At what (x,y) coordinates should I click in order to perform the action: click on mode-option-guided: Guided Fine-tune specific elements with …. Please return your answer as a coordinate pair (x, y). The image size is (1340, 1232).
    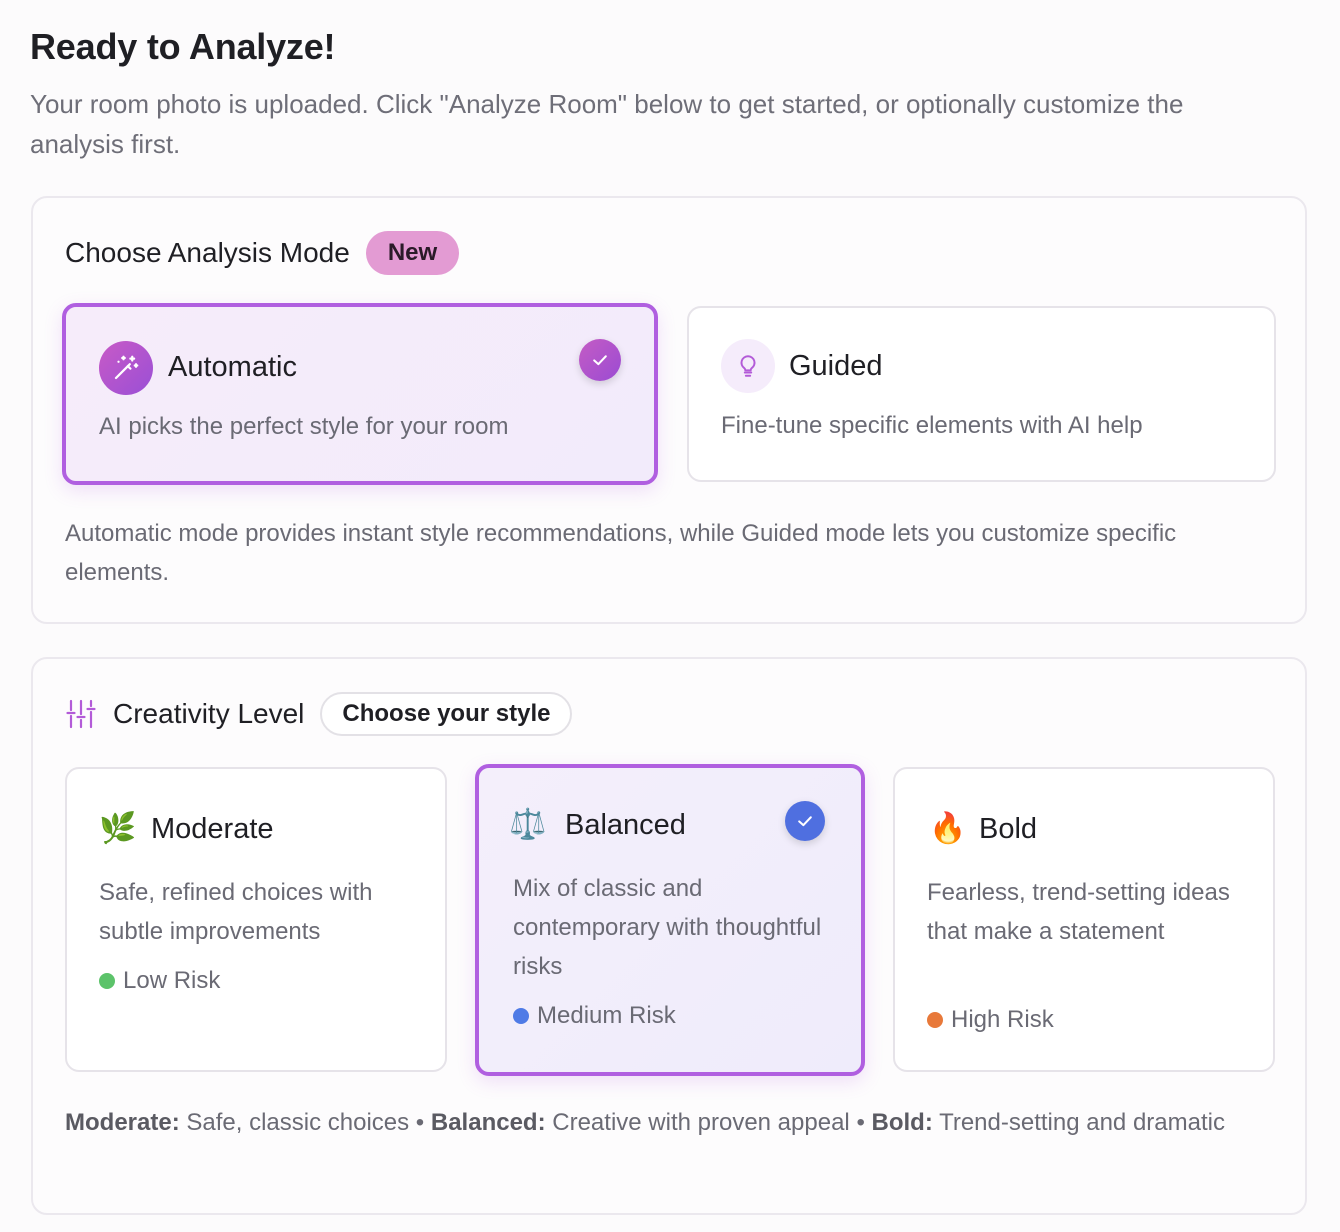
    Looking at the image, I should click on (981, 394).